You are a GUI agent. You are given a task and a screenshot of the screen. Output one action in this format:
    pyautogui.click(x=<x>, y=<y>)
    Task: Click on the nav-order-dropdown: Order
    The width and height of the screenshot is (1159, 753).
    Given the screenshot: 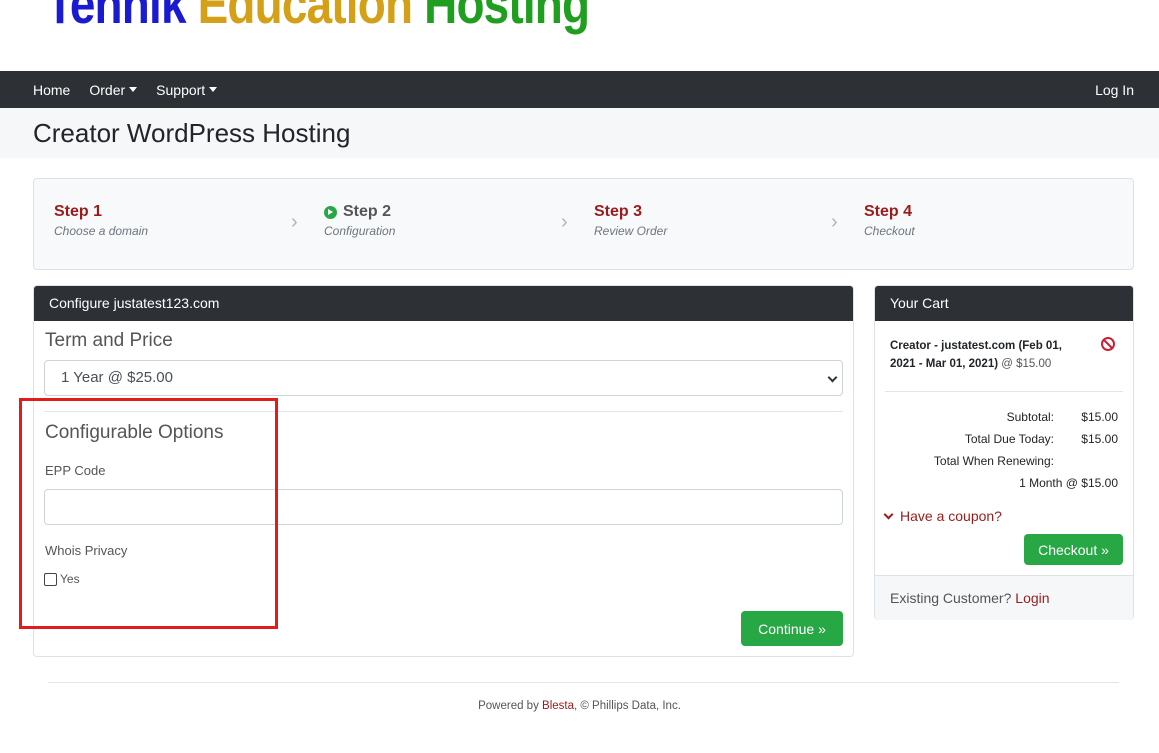 What is the action you would take?
    pyautogui.click(x=113, y=89)
    